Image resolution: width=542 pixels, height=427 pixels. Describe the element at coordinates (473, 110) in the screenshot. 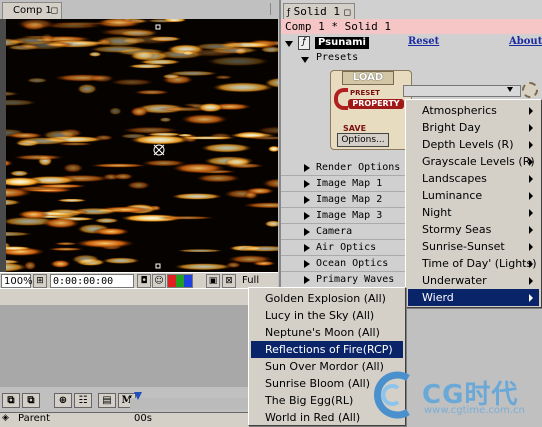

I see `menu-item-atmospherics: Atmospherics` at that location.